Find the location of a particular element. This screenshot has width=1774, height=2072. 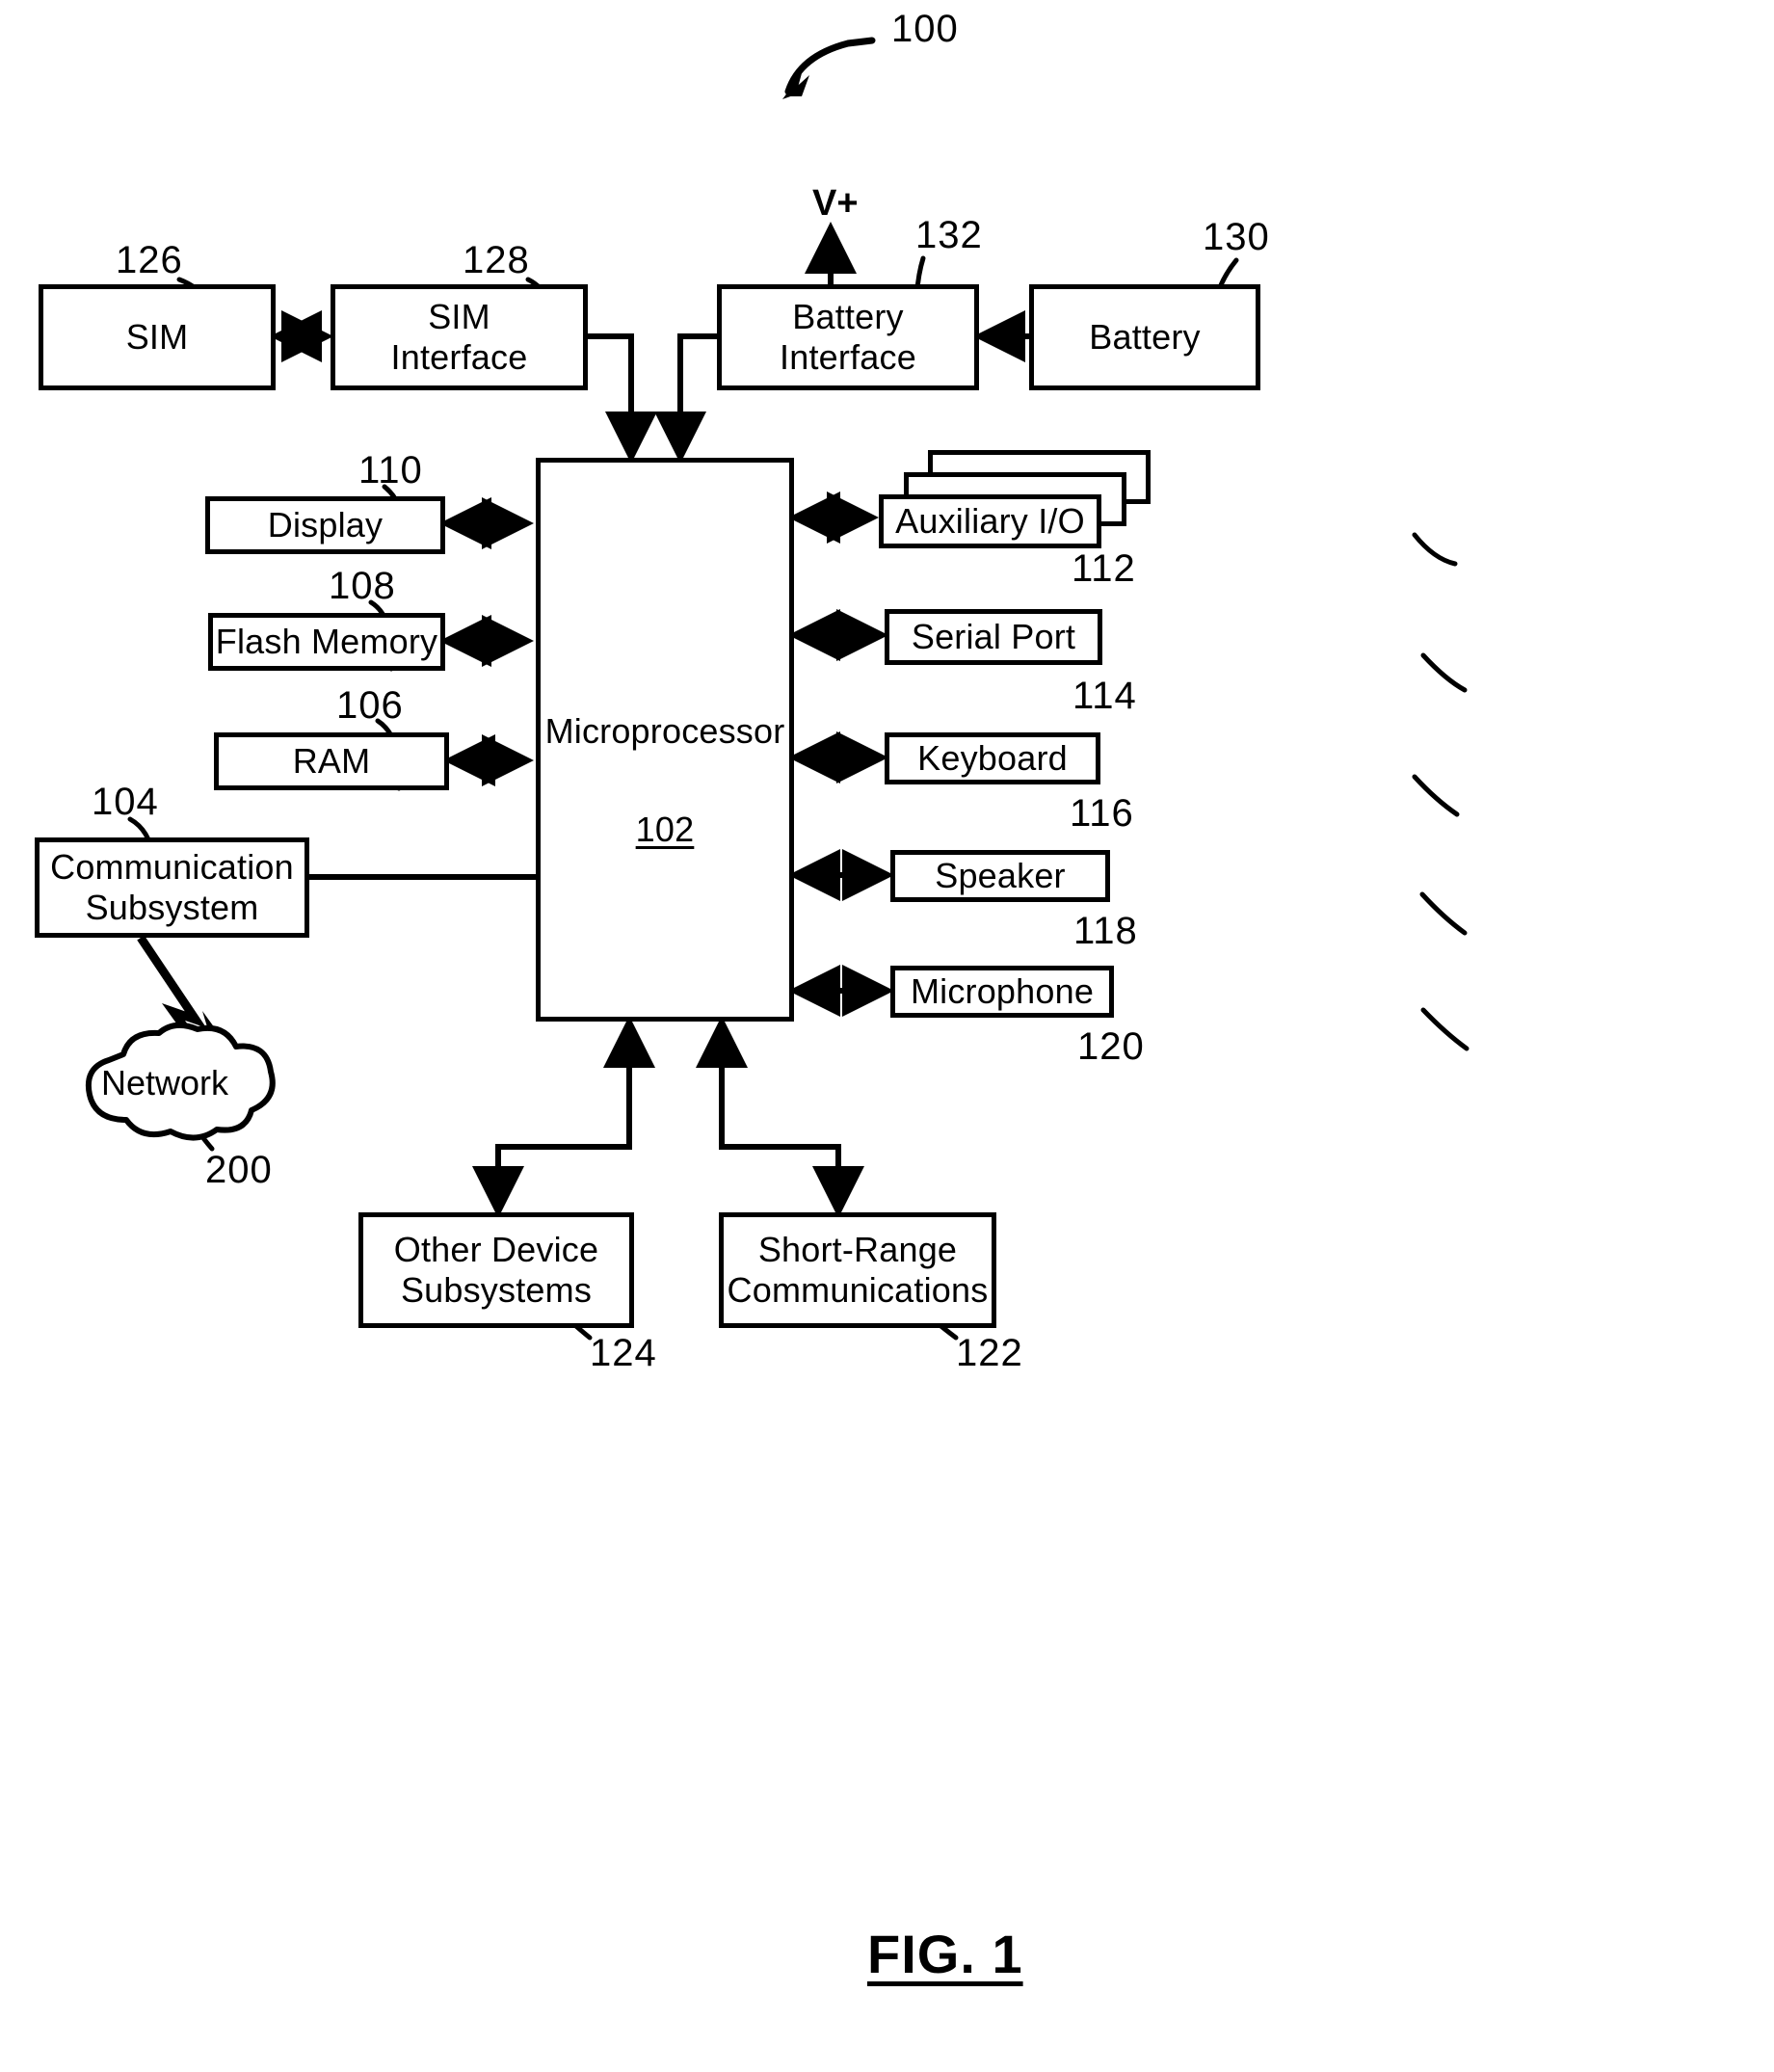

ref-numeral-120: 120 is located at coordinates (1111, 1046).